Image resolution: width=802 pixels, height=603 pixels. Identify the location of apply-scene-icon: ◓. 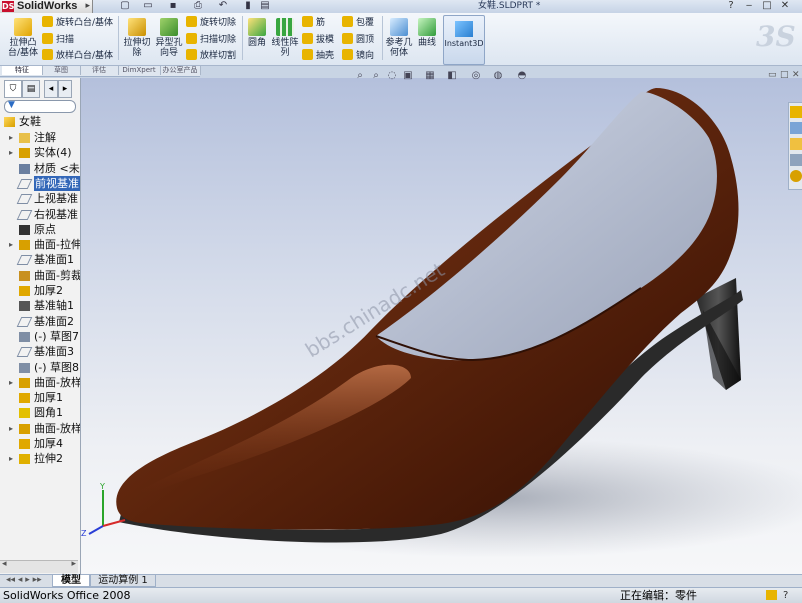
(522, 76).